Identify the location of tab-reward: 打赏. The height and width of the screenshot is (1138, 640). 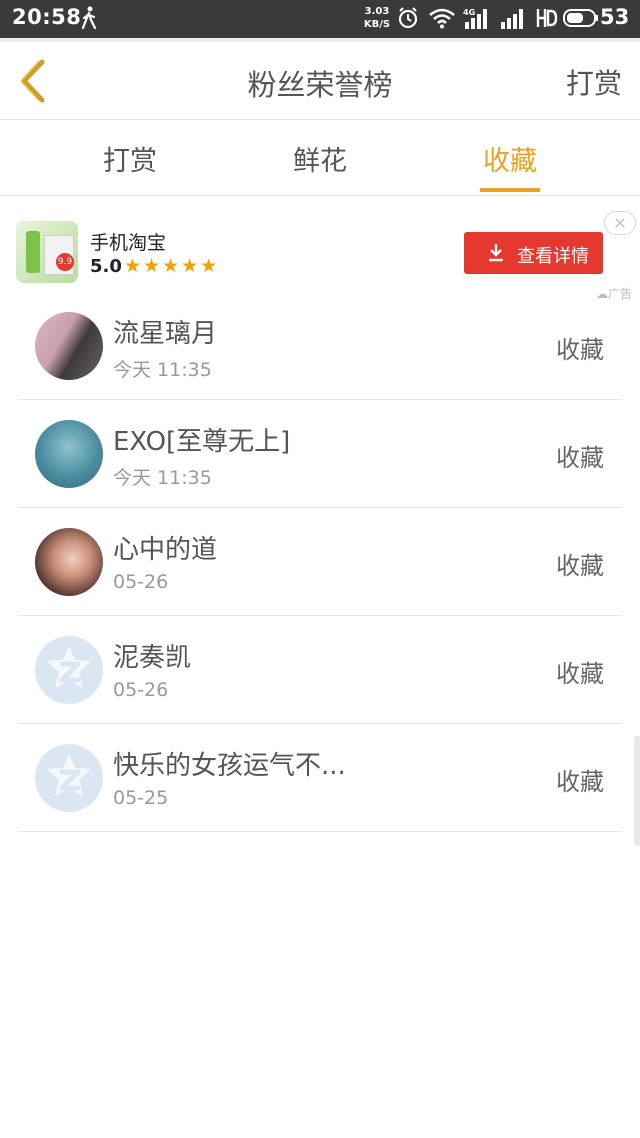
(130, 166).